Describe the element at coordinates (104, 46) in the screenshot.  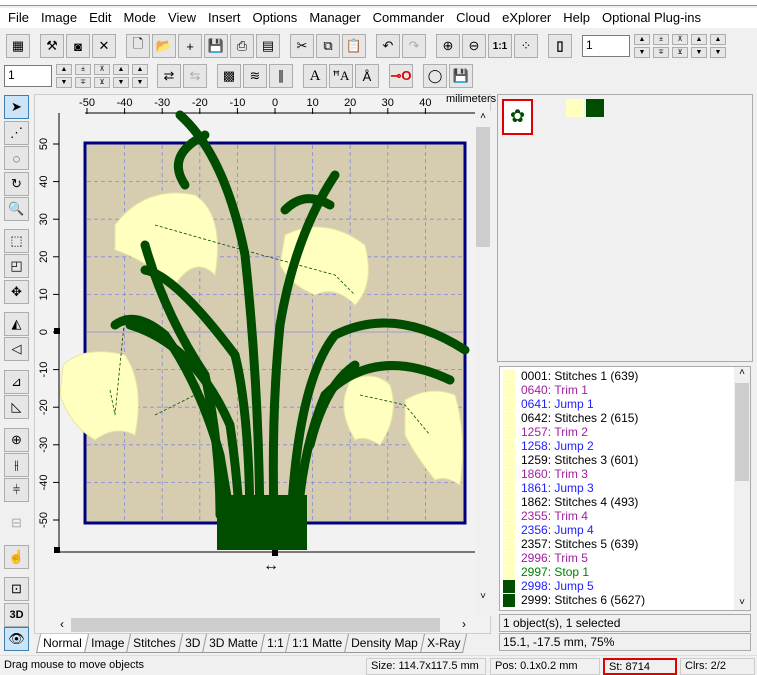
I see `remove-stitches-icon: ✕` at that location.